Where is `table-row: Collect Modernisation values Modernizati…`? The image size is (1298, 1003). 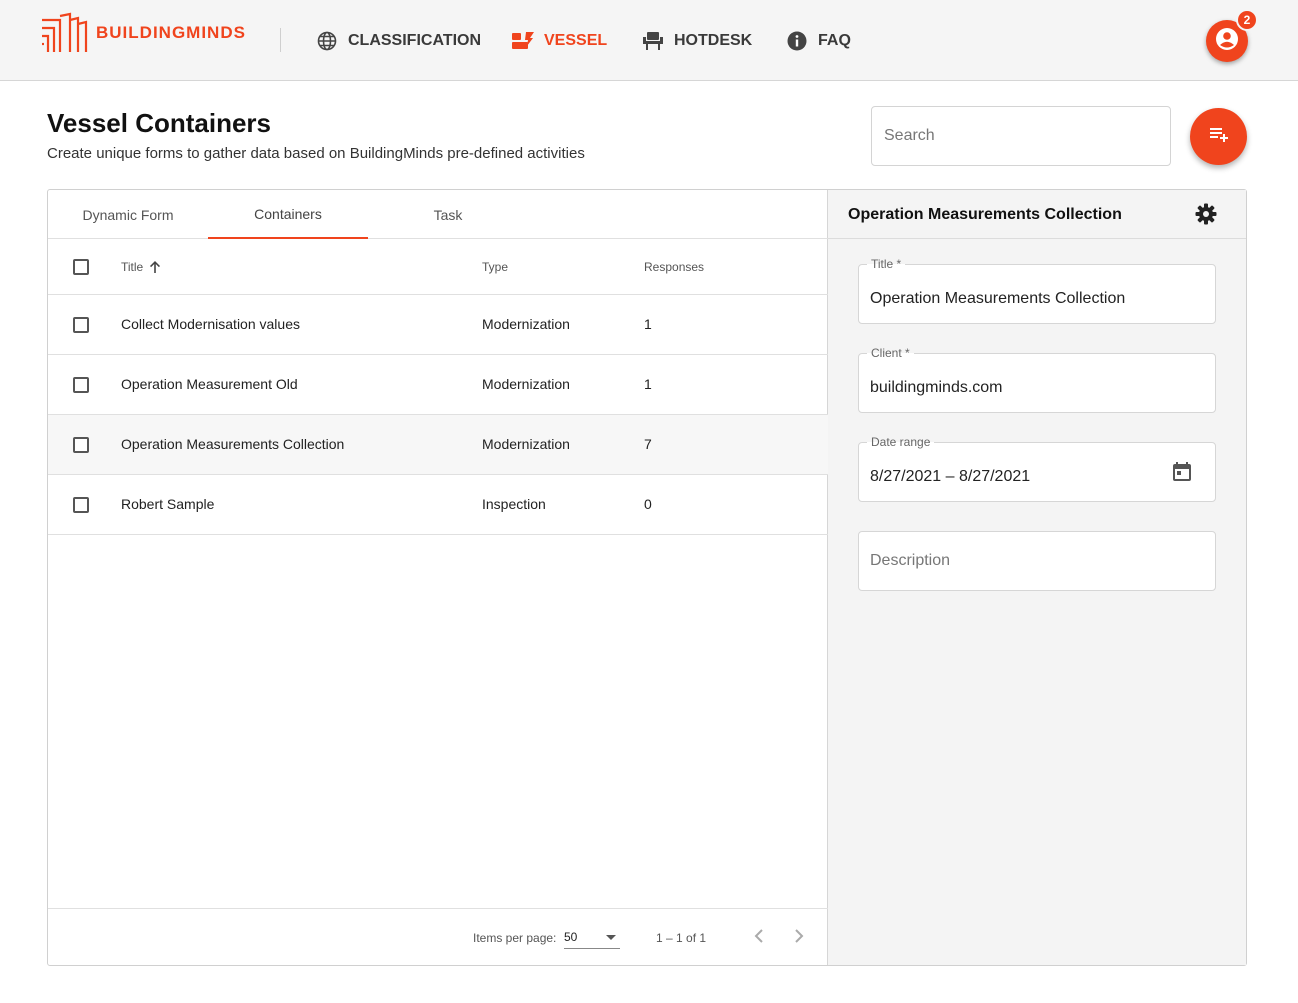 table-row: Collect Modernisation values Modernizati… is located at coordinates (438, 325).